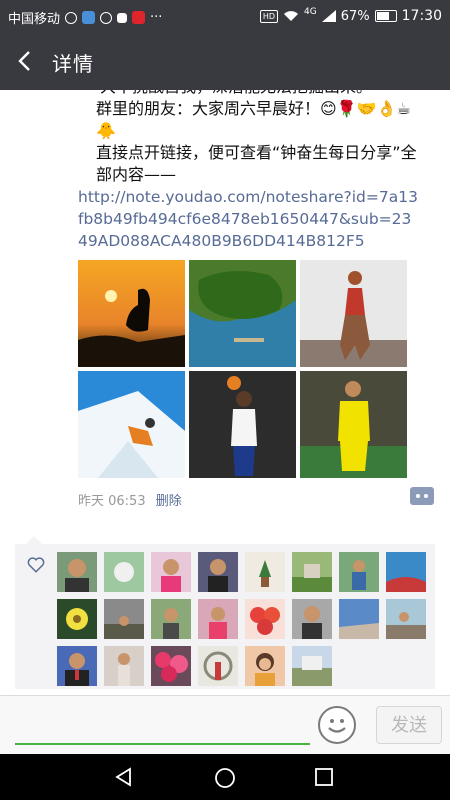 Image resolution: width=450 pixels, height=800 pixels. I want to click on signal-icon, so click(328, 16).